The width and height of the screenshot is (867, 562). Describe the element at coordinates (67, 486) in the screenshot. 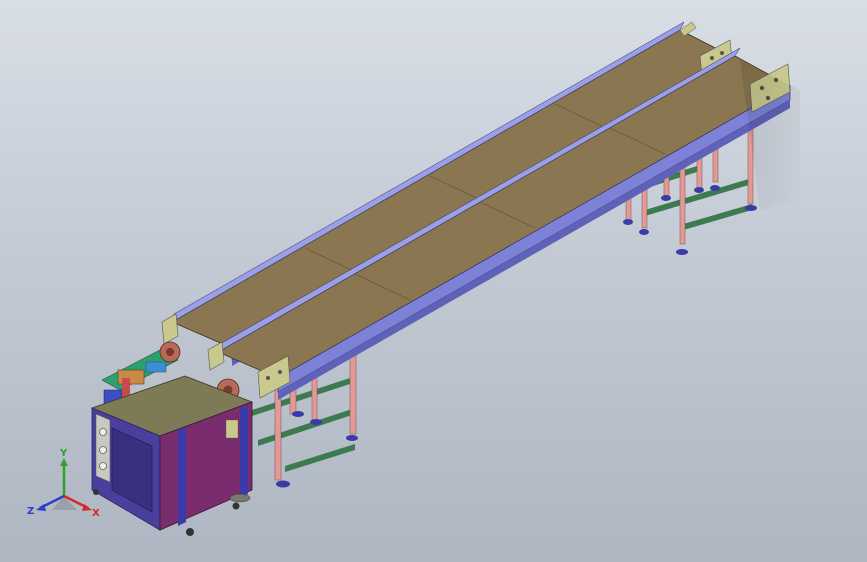

I see `orientation-triad: Y Z X` at that location.